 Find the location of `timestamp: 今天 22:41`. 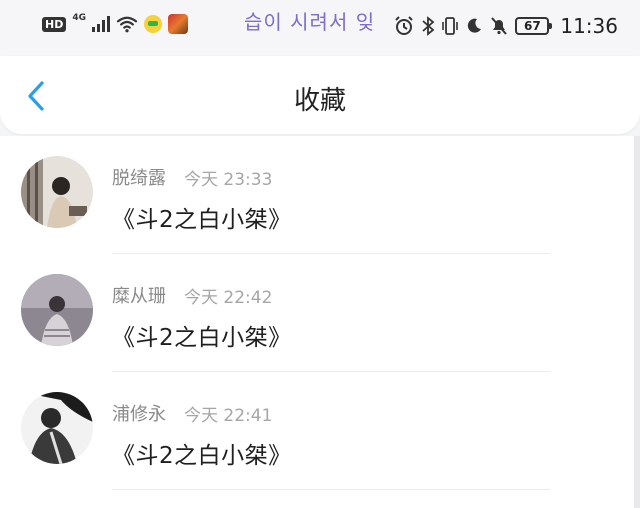

timestamp: 今天 22:41 is located at coordinates (228, 415).